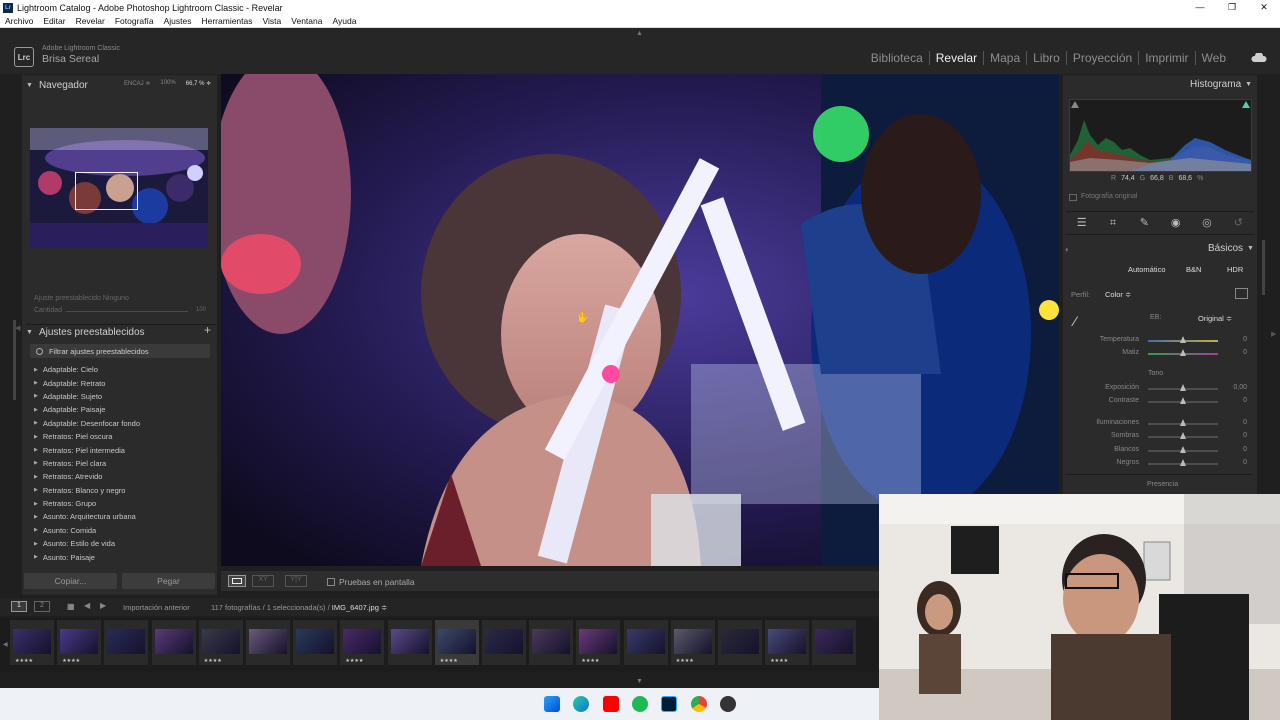 The width and height of the screenshot is (1280, 720). Describe the element at coordinates (1235, 269) in the screenshot. I see `hdr-button: HDR` at that location.